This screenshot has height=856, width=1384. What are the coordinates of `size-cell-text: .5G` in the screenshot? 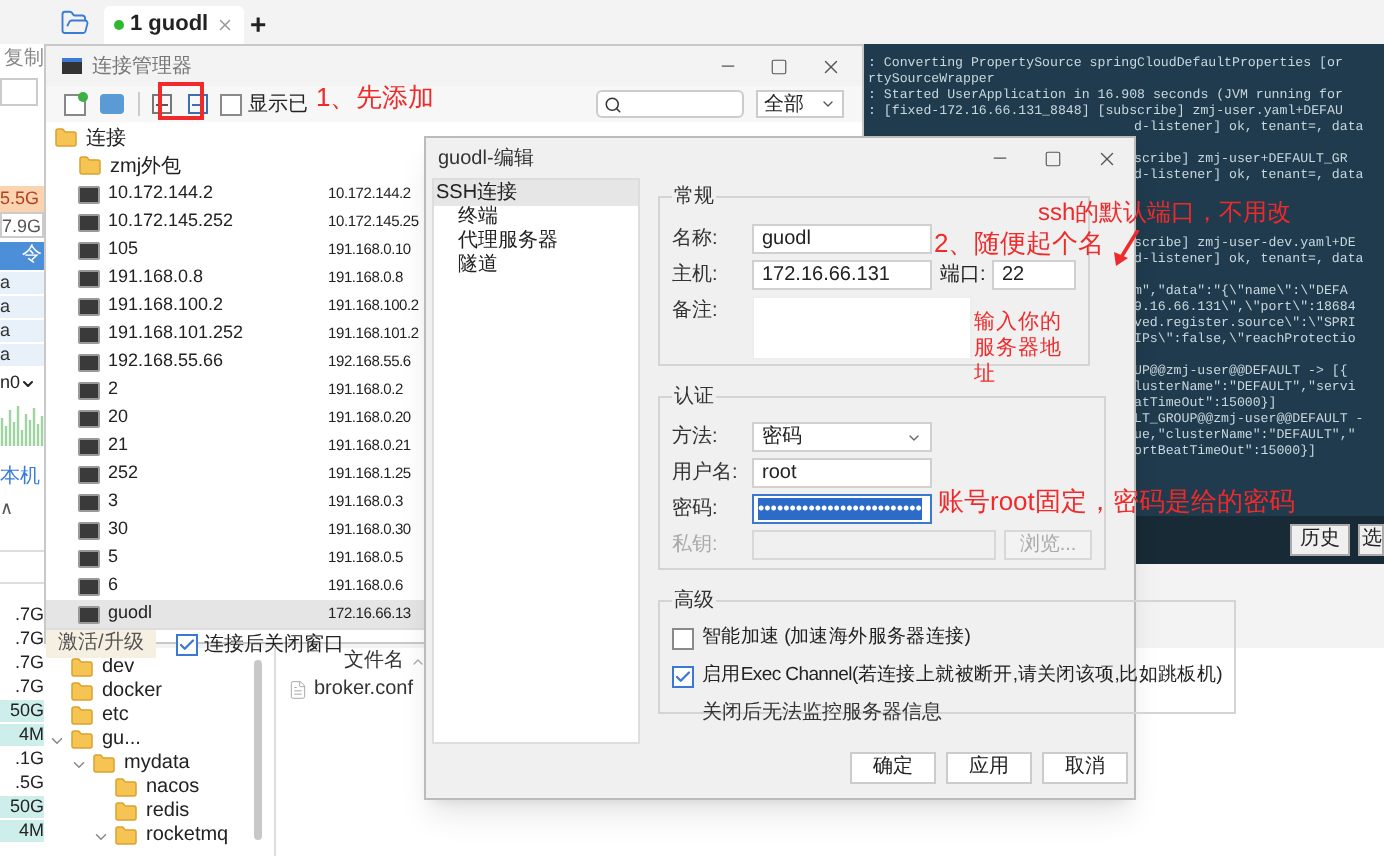 It's located at (28, 783).